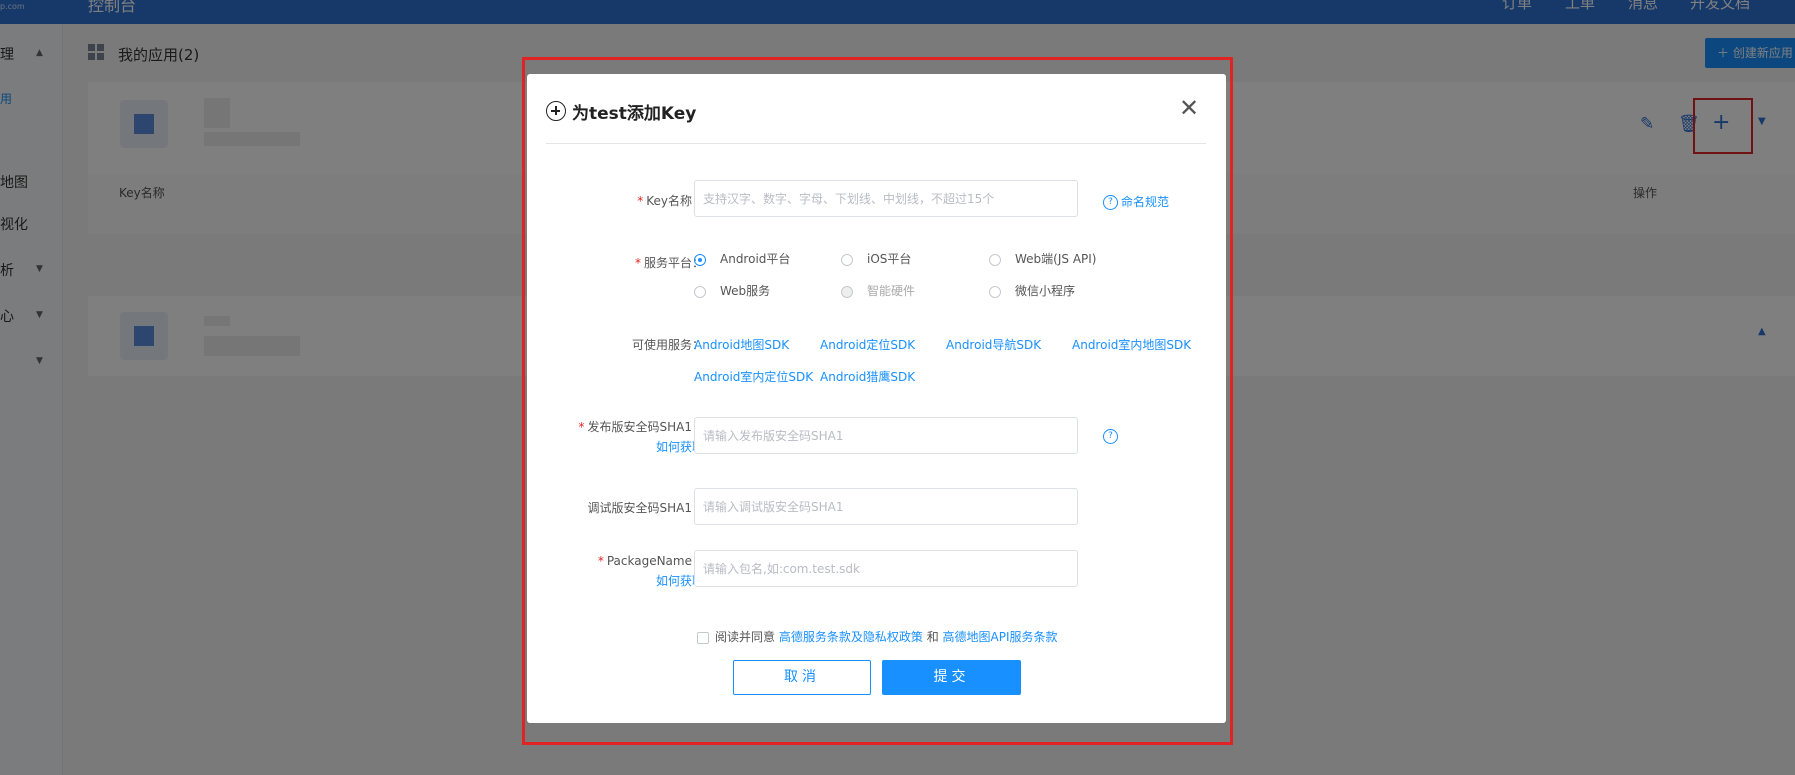  Describe the element at coordinates (867, 344) in the screenshot. I see `service-link: Android定位SDK` at that location.